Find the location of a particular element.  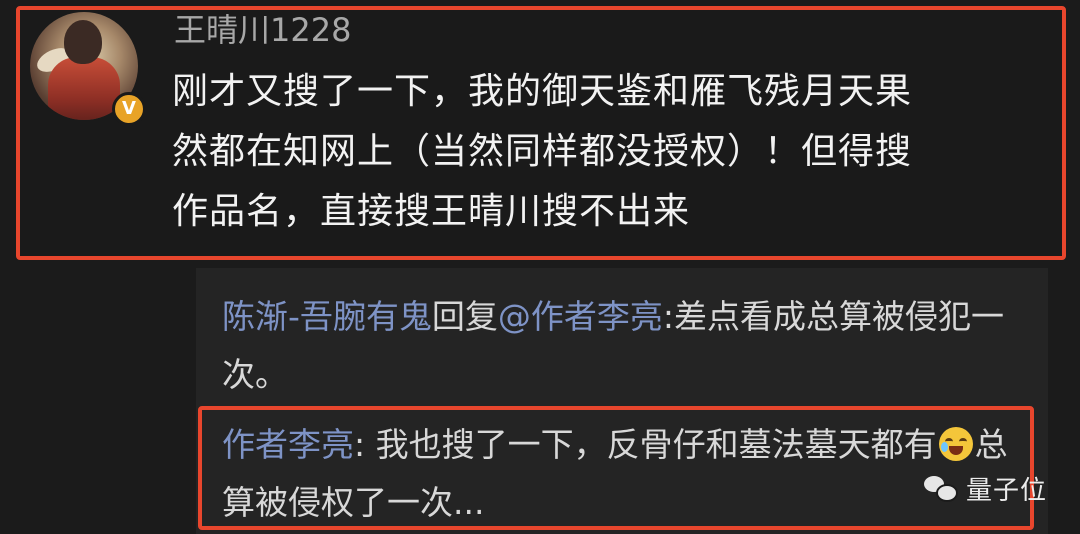

watermark: 量子位 is located at coordinates (985, 488).